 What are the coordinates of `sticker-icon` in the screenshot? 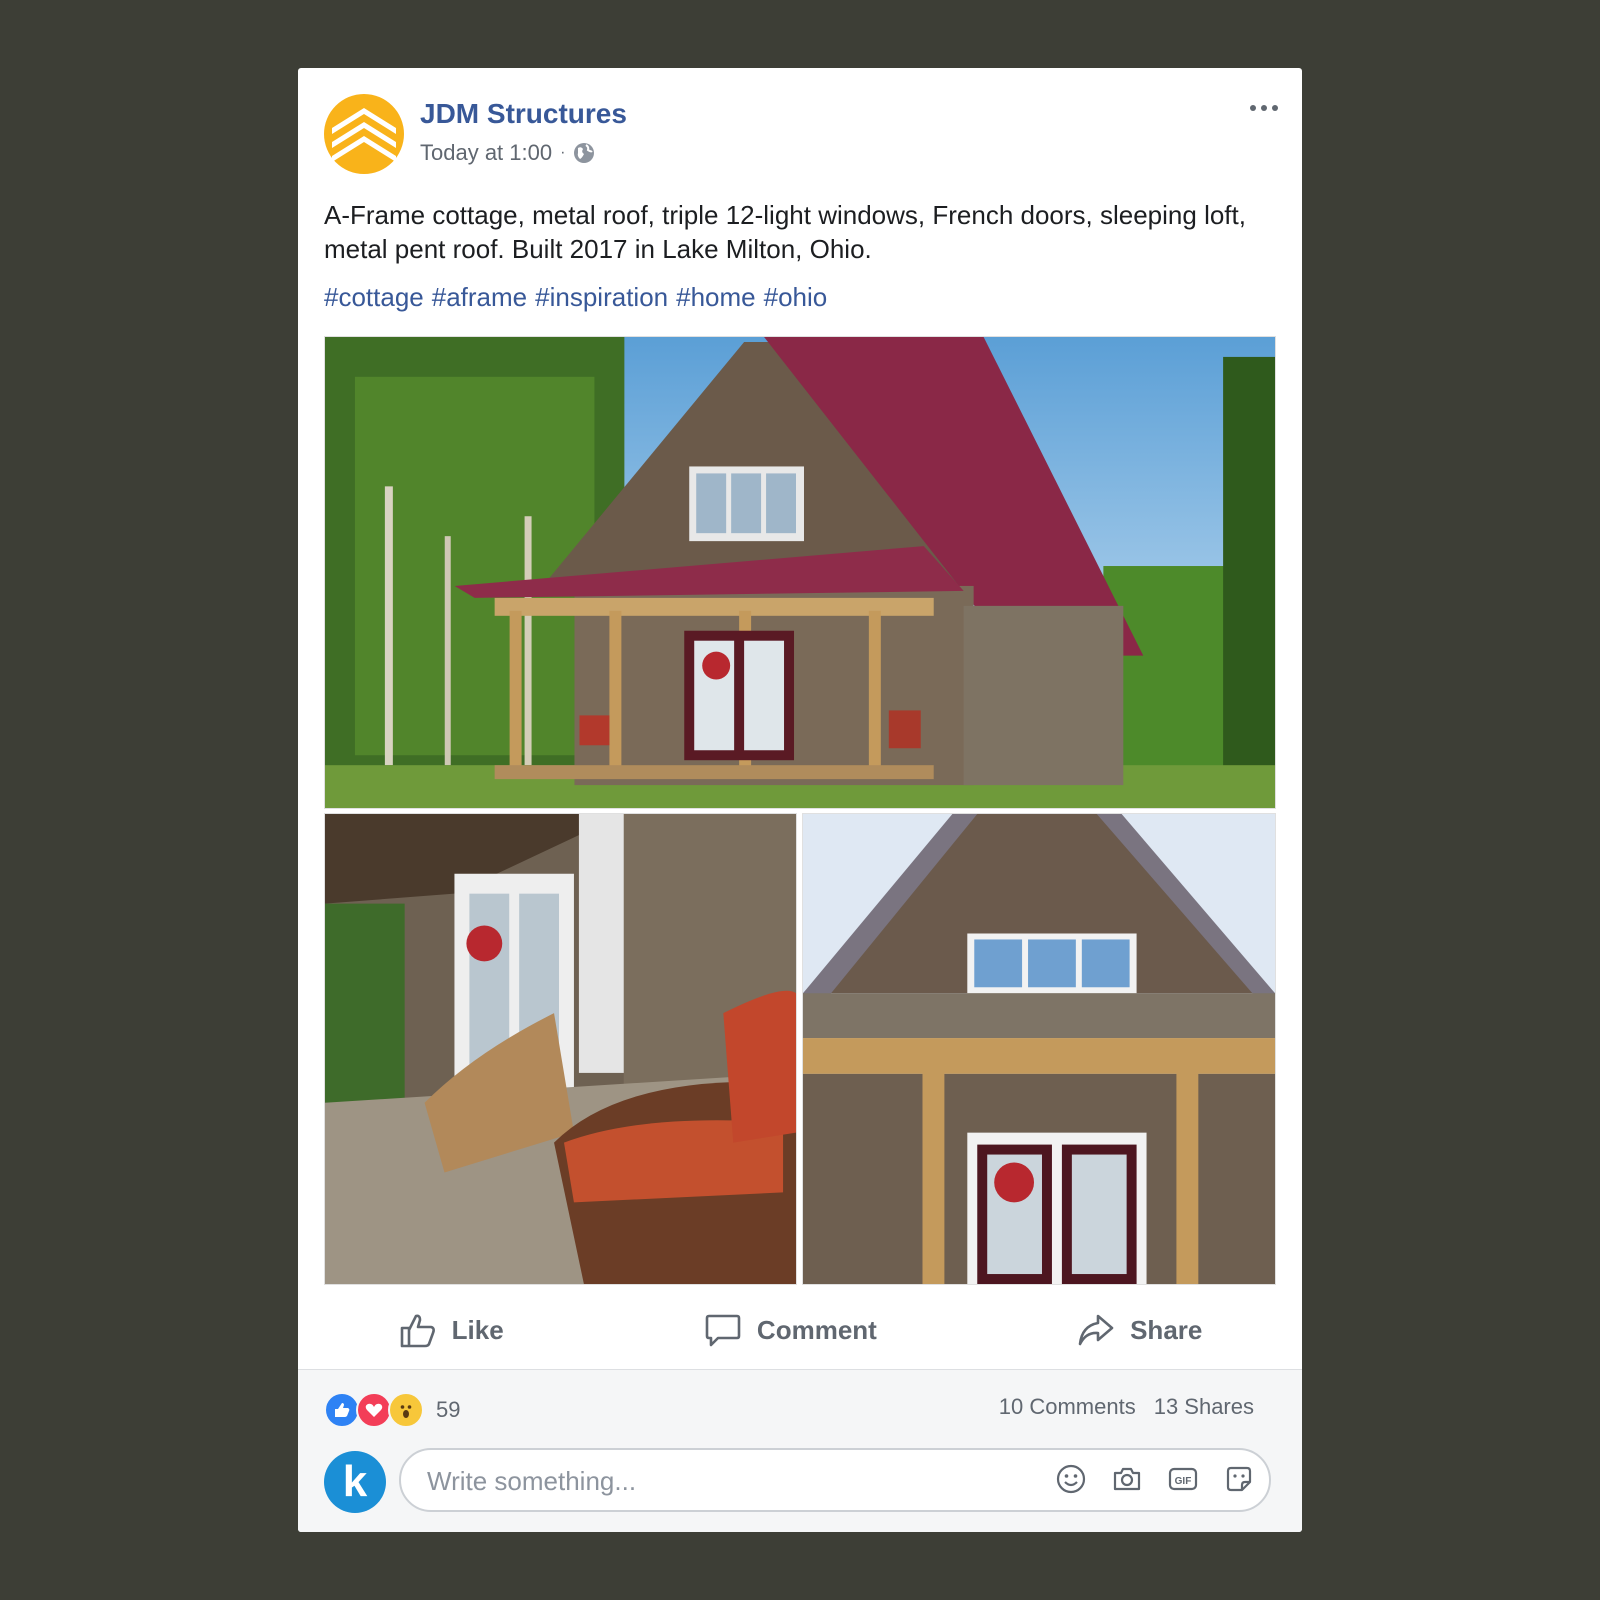 It's located at (1239, 1479).